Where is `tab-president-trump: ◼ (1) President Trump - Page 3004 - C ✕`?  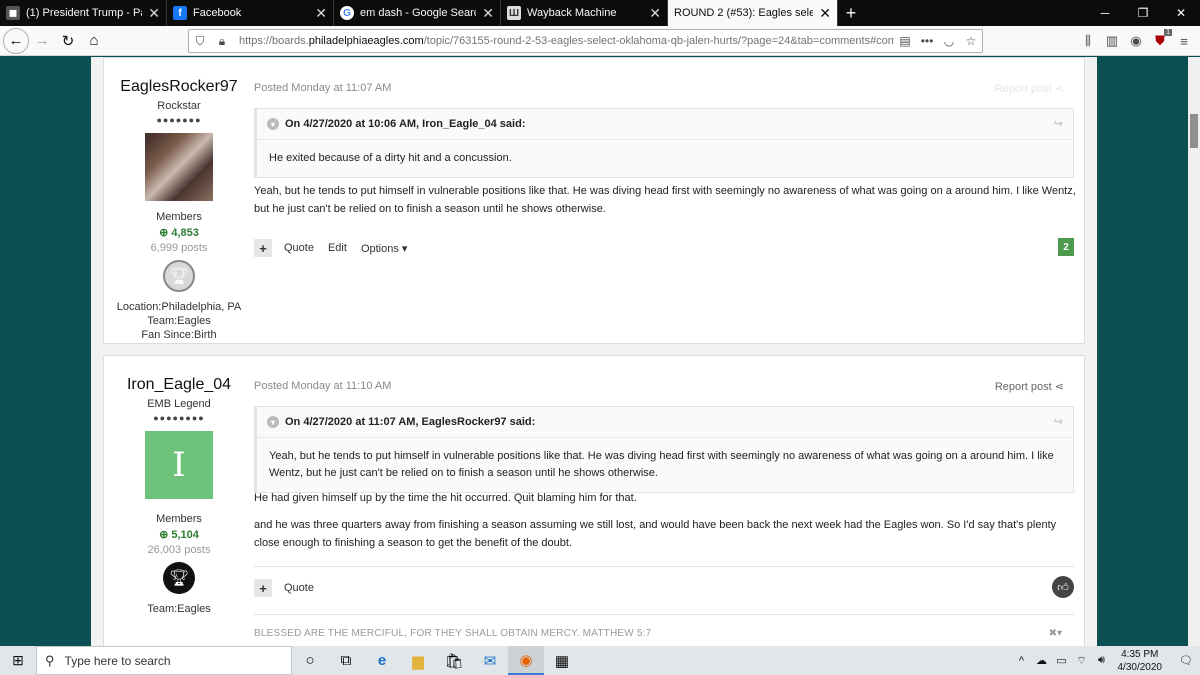
tab-president-trump: ◼ (1) President Trump - Page 3004 - C ✕ is located at coordinates (83, 13).